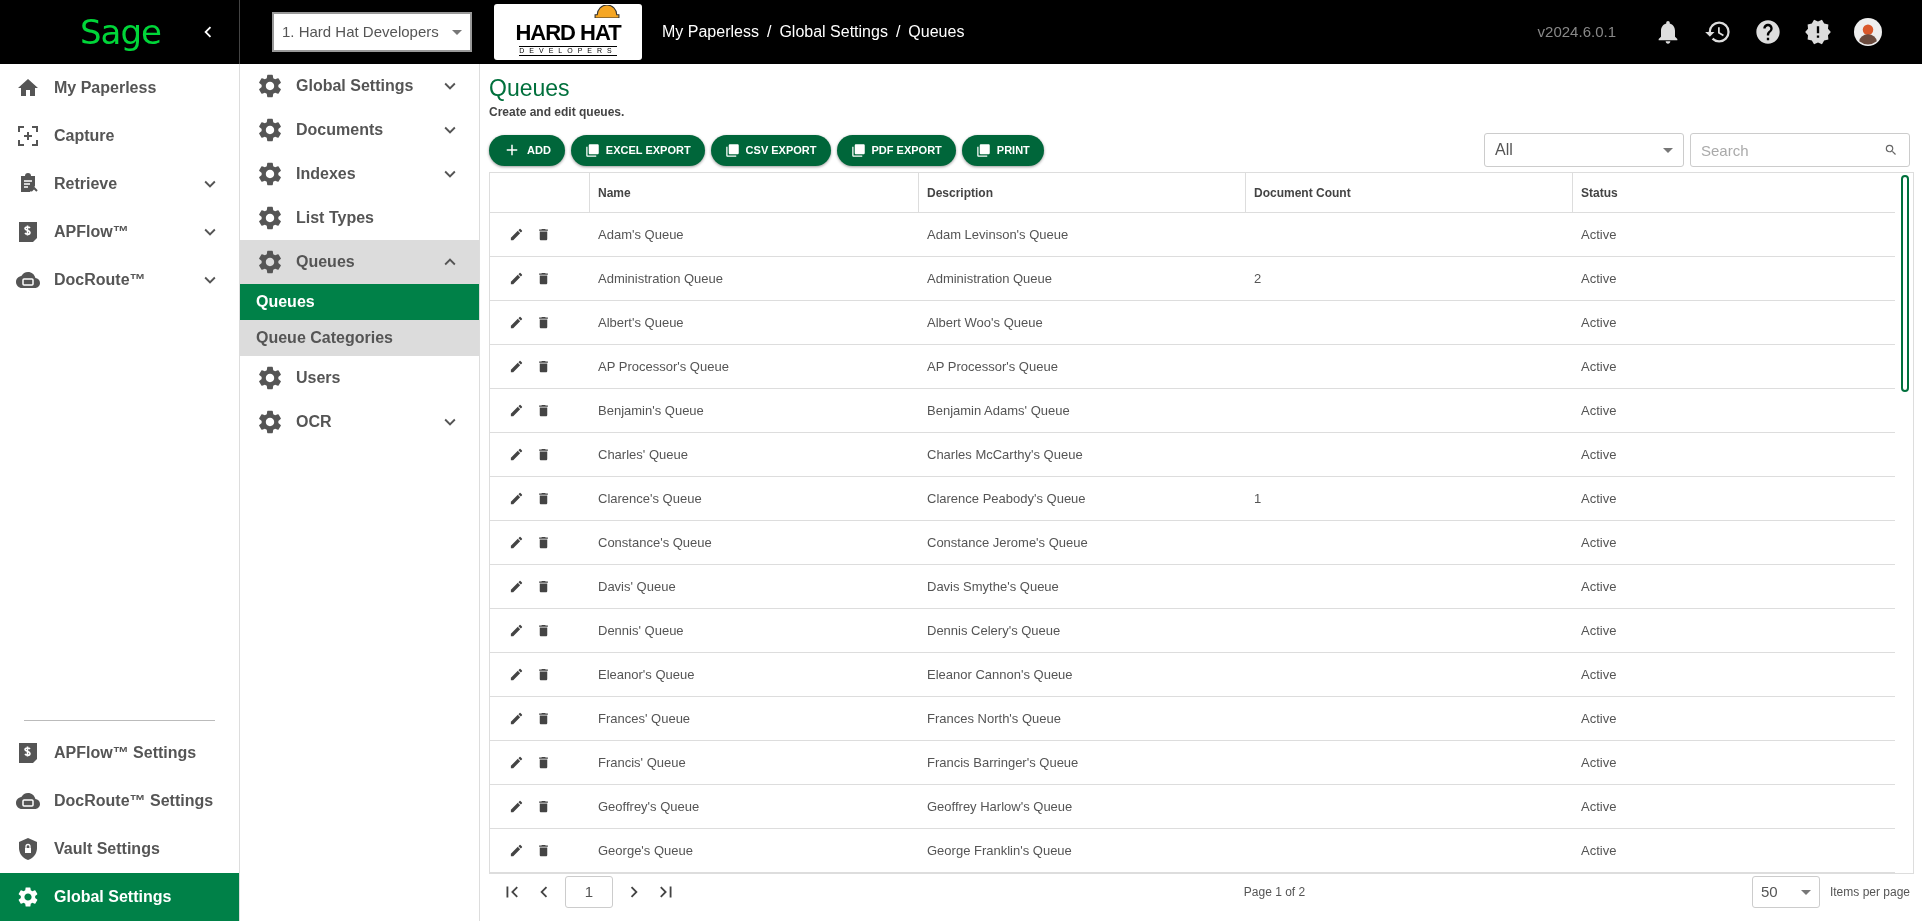 This screenshot has width=1922, height=921. What do you see at coordinates (119, 280) in the screenshot?
I see `nav-item: DocRoute™` at bounding box center [119, 280].